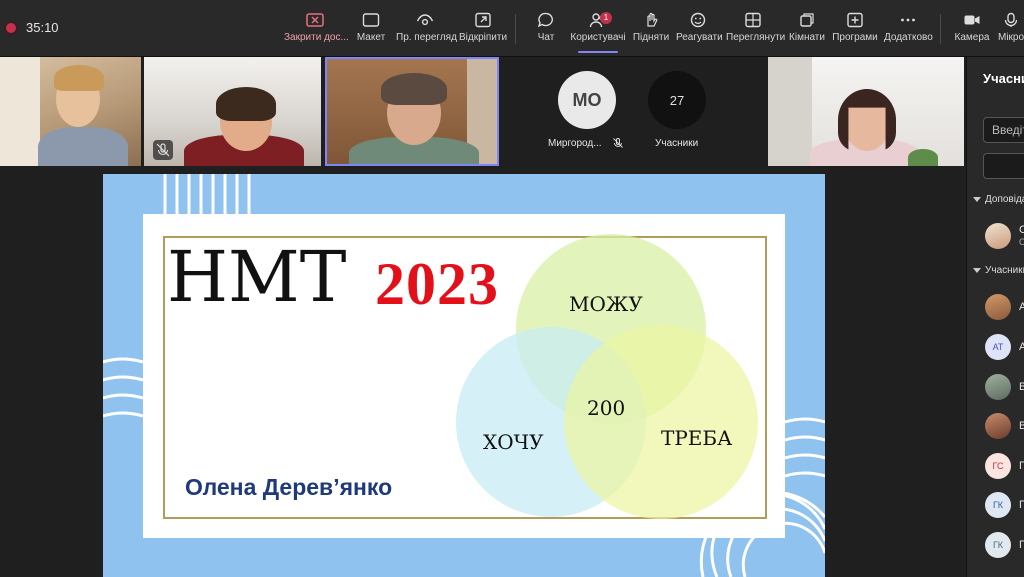  What do you see at coordinates (83, 146) in the screenshot?
I see `participant-figure` at bounding box center [83, 146].